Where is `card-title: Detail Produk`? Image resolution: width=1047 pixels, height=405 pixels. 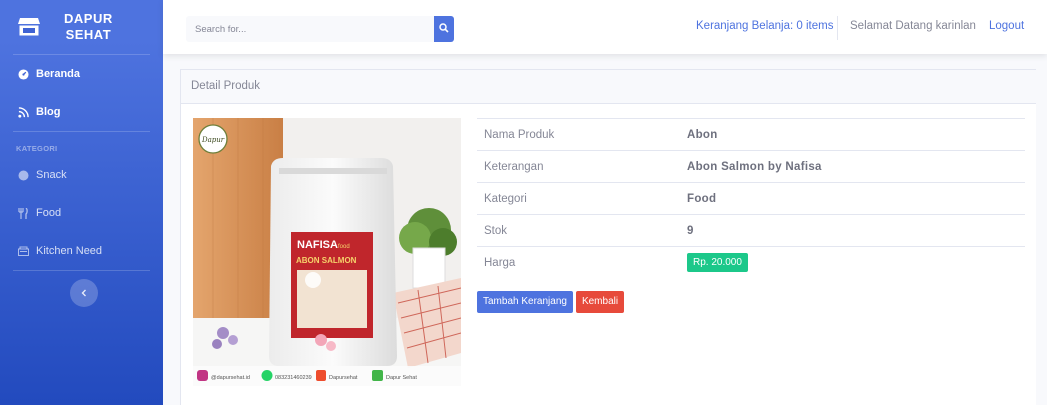
card-title: Detail Produk is located at coordinates (608, 87).